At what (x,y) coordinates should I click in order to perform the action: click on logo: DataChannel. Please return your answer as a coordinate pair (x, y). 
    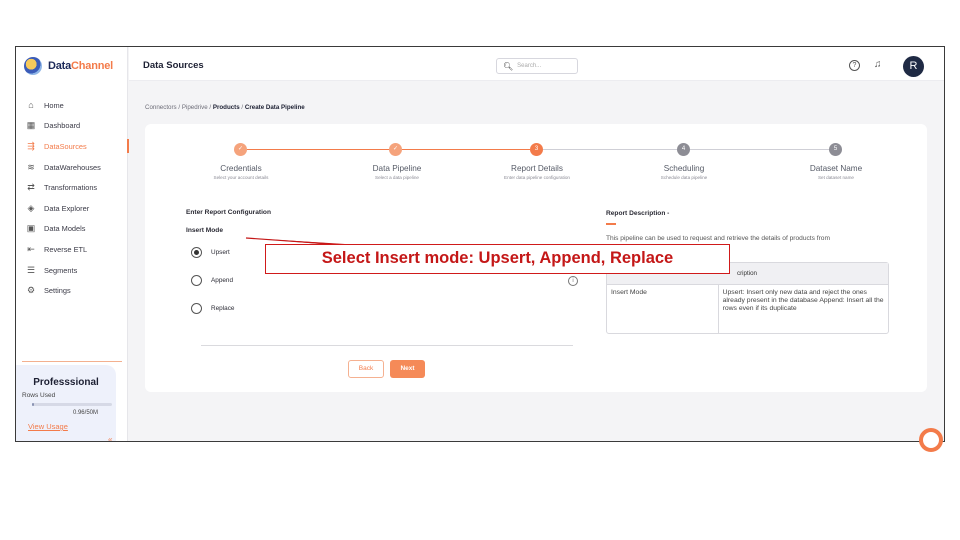
    Looking at the image, I should click on (68, 66).